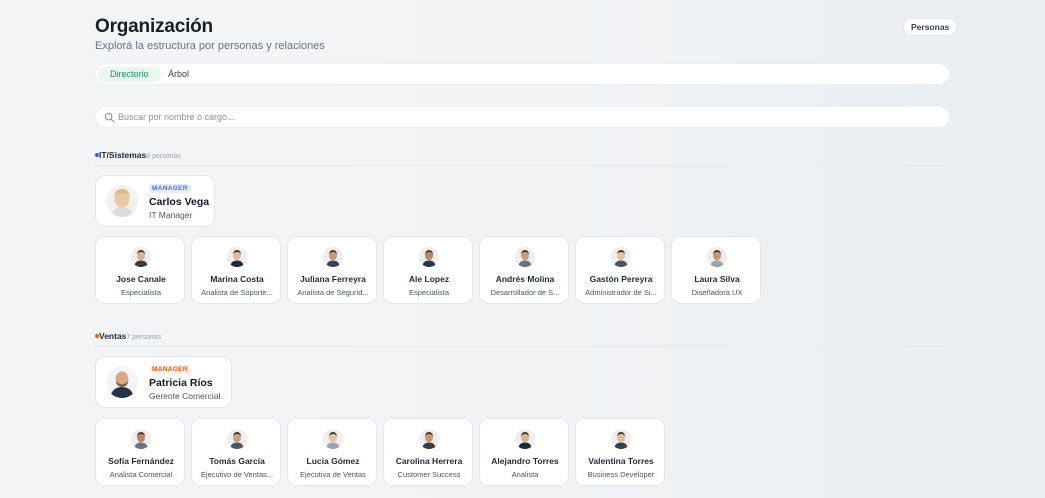 This screenshot has width=1045, height=498. Describe the element at coordinates (930, 27) in the screenshot. I see `view-personas-button: Personas` at that location.